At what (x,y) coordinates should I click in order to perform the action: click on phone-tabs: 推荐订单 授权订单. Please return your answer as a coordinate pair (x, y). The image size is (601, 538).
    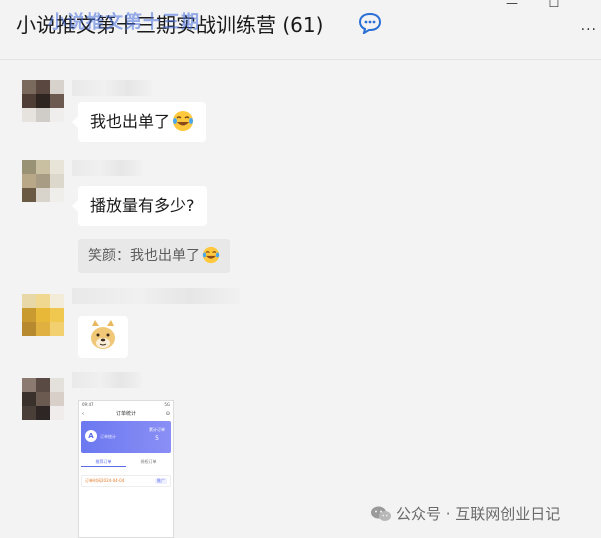
    Looking at the image, I should click on (126, 462).